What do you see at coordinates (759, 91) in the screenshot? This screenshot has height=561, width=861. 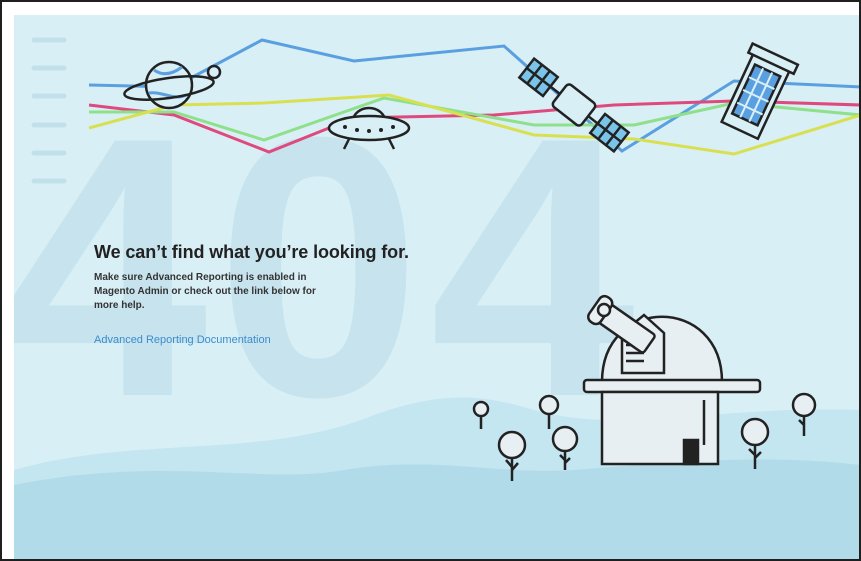 I see `space-phone-booth-icon` at bounding box center [759, 91].